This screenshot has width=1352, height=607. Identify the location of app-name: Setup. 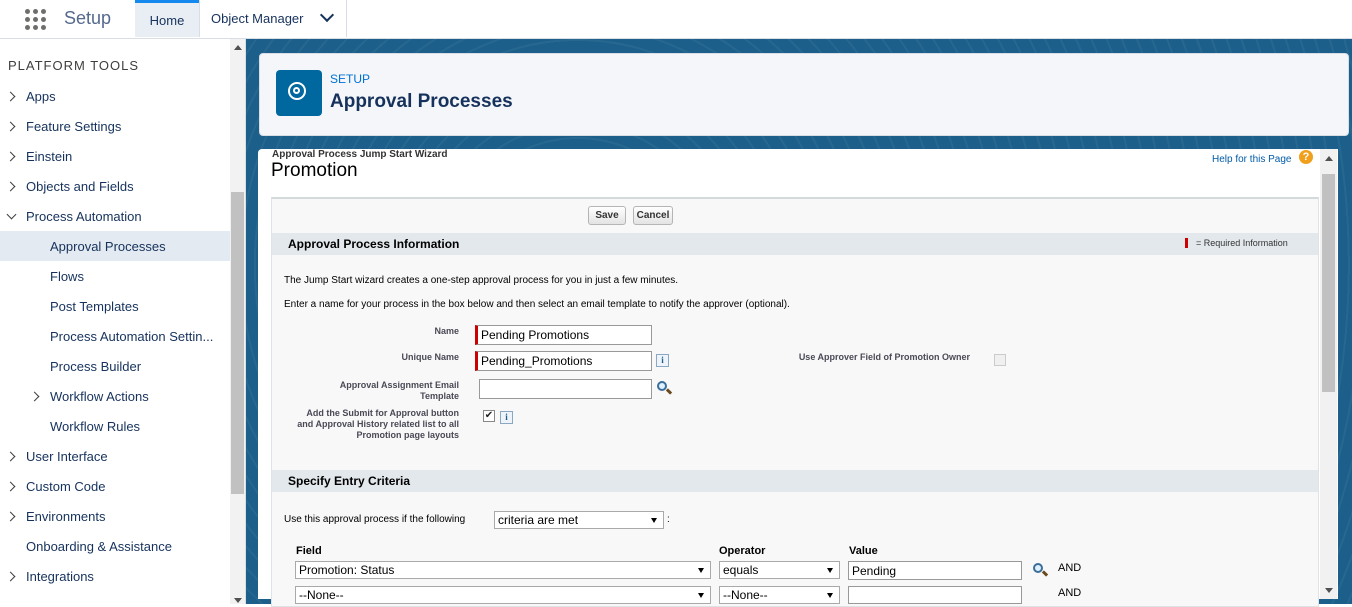
(88, 18).